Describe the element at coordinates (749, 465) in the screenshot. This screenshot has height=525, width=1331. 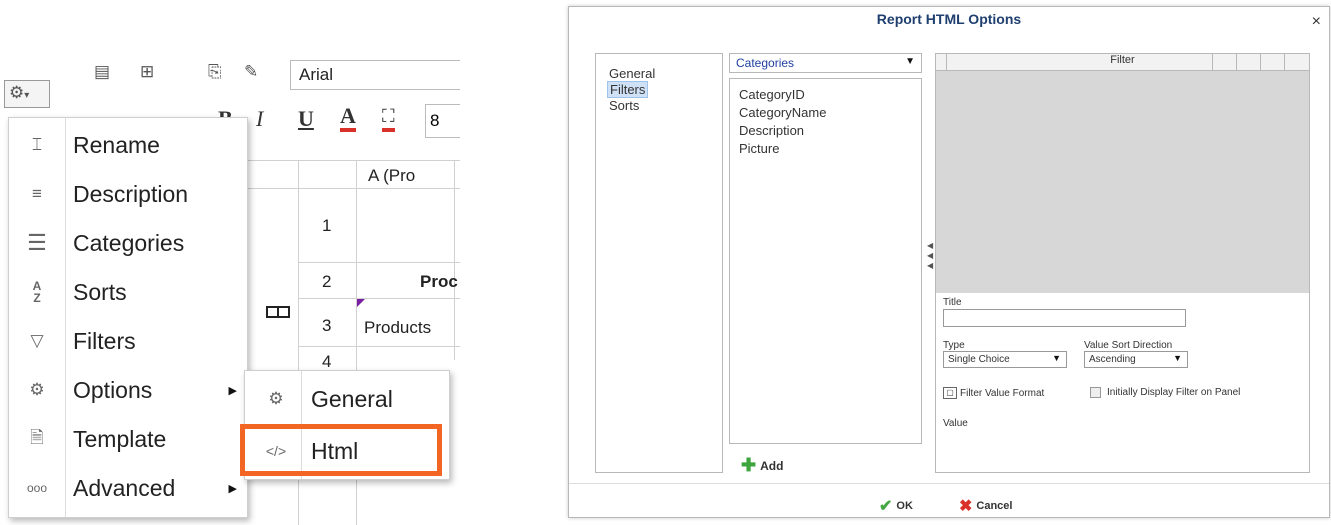
I see `plus-icon: ✚` at that location.